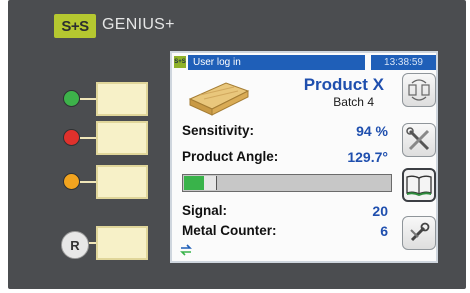  I want to click on clock: 13:38:59, so click(403, 62).